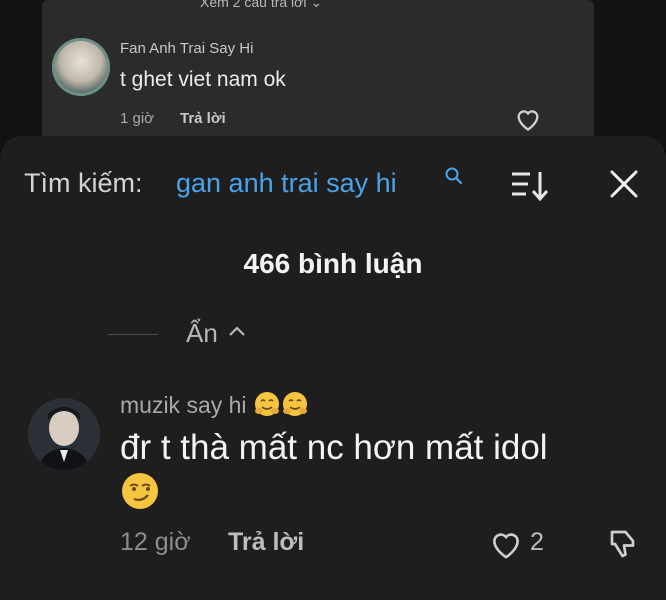 The height and width of the screenshot is (600, 666). What do you see at coordinates (187, 48) in the screenshot?
I see `background-author: Fan Anh Trai Say Hi` at bounding box center [187, 48].